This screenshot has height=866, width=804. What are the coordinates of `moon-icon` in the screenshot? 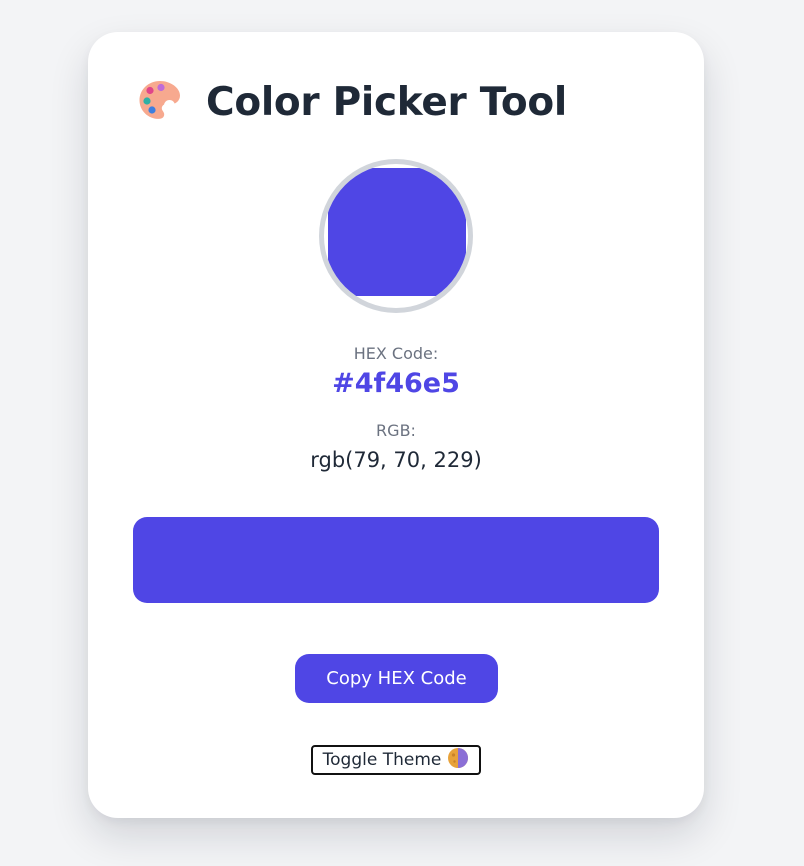 It's located at (455, 760).